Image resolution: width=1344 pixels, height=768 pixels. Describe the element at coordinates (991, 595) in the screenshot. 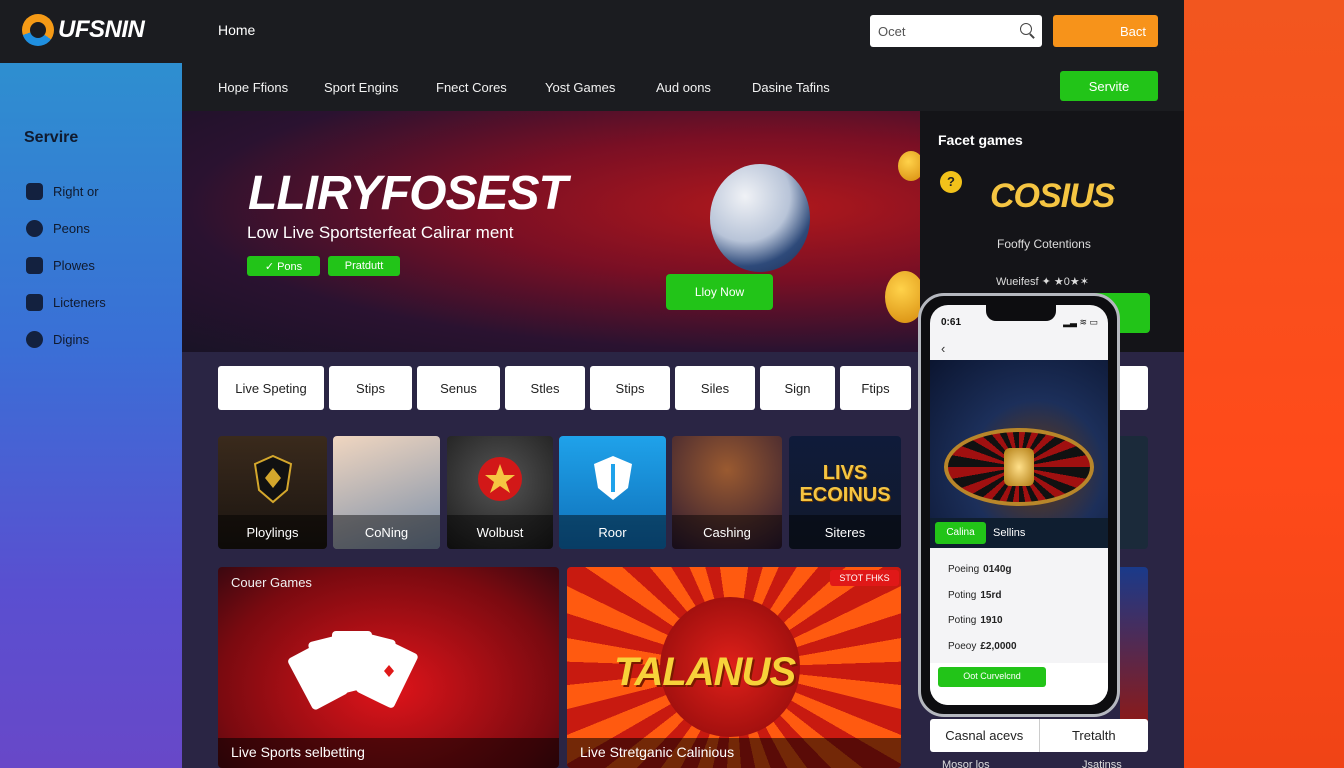

I see `row-value: 15rd` at that location.